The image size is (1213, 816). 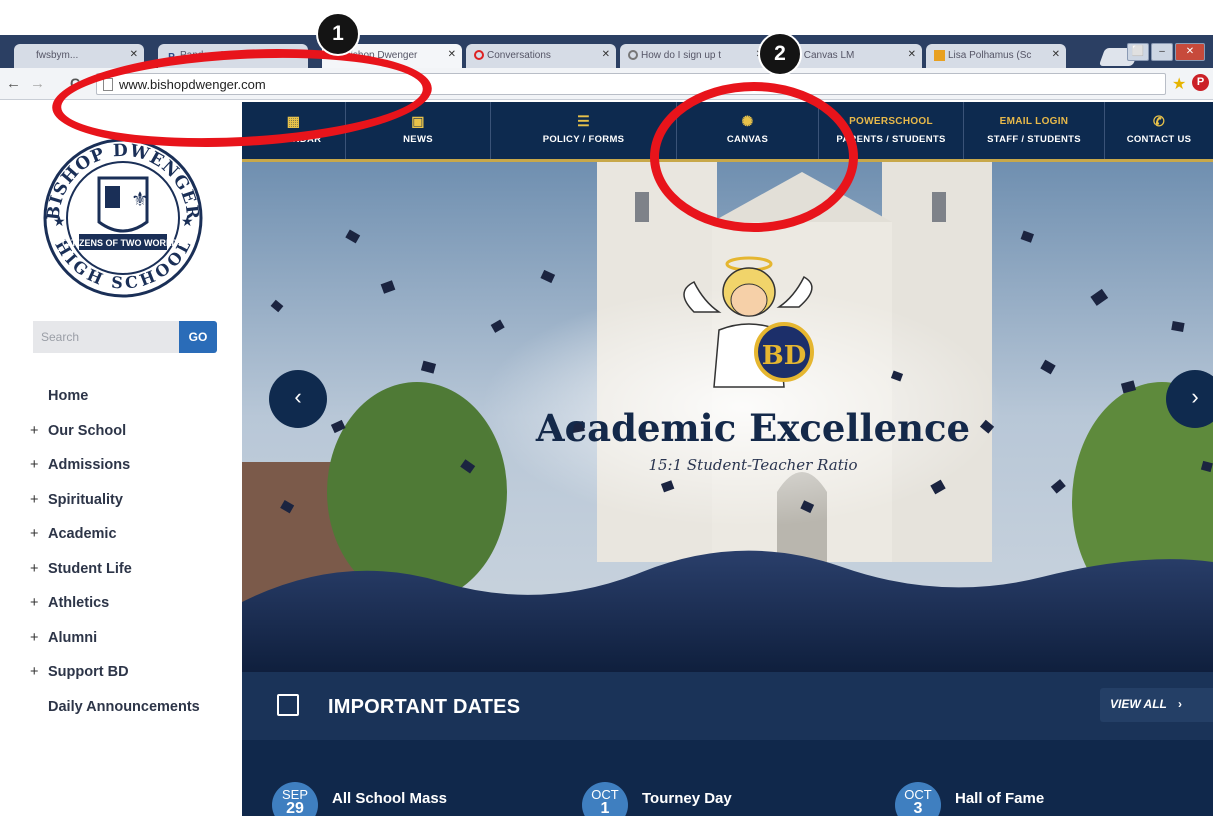 What do you see at coordinates (825, 55) in the screenshot?
I see `tab-label: s Canvas LM` at bounding box center [825, 55].